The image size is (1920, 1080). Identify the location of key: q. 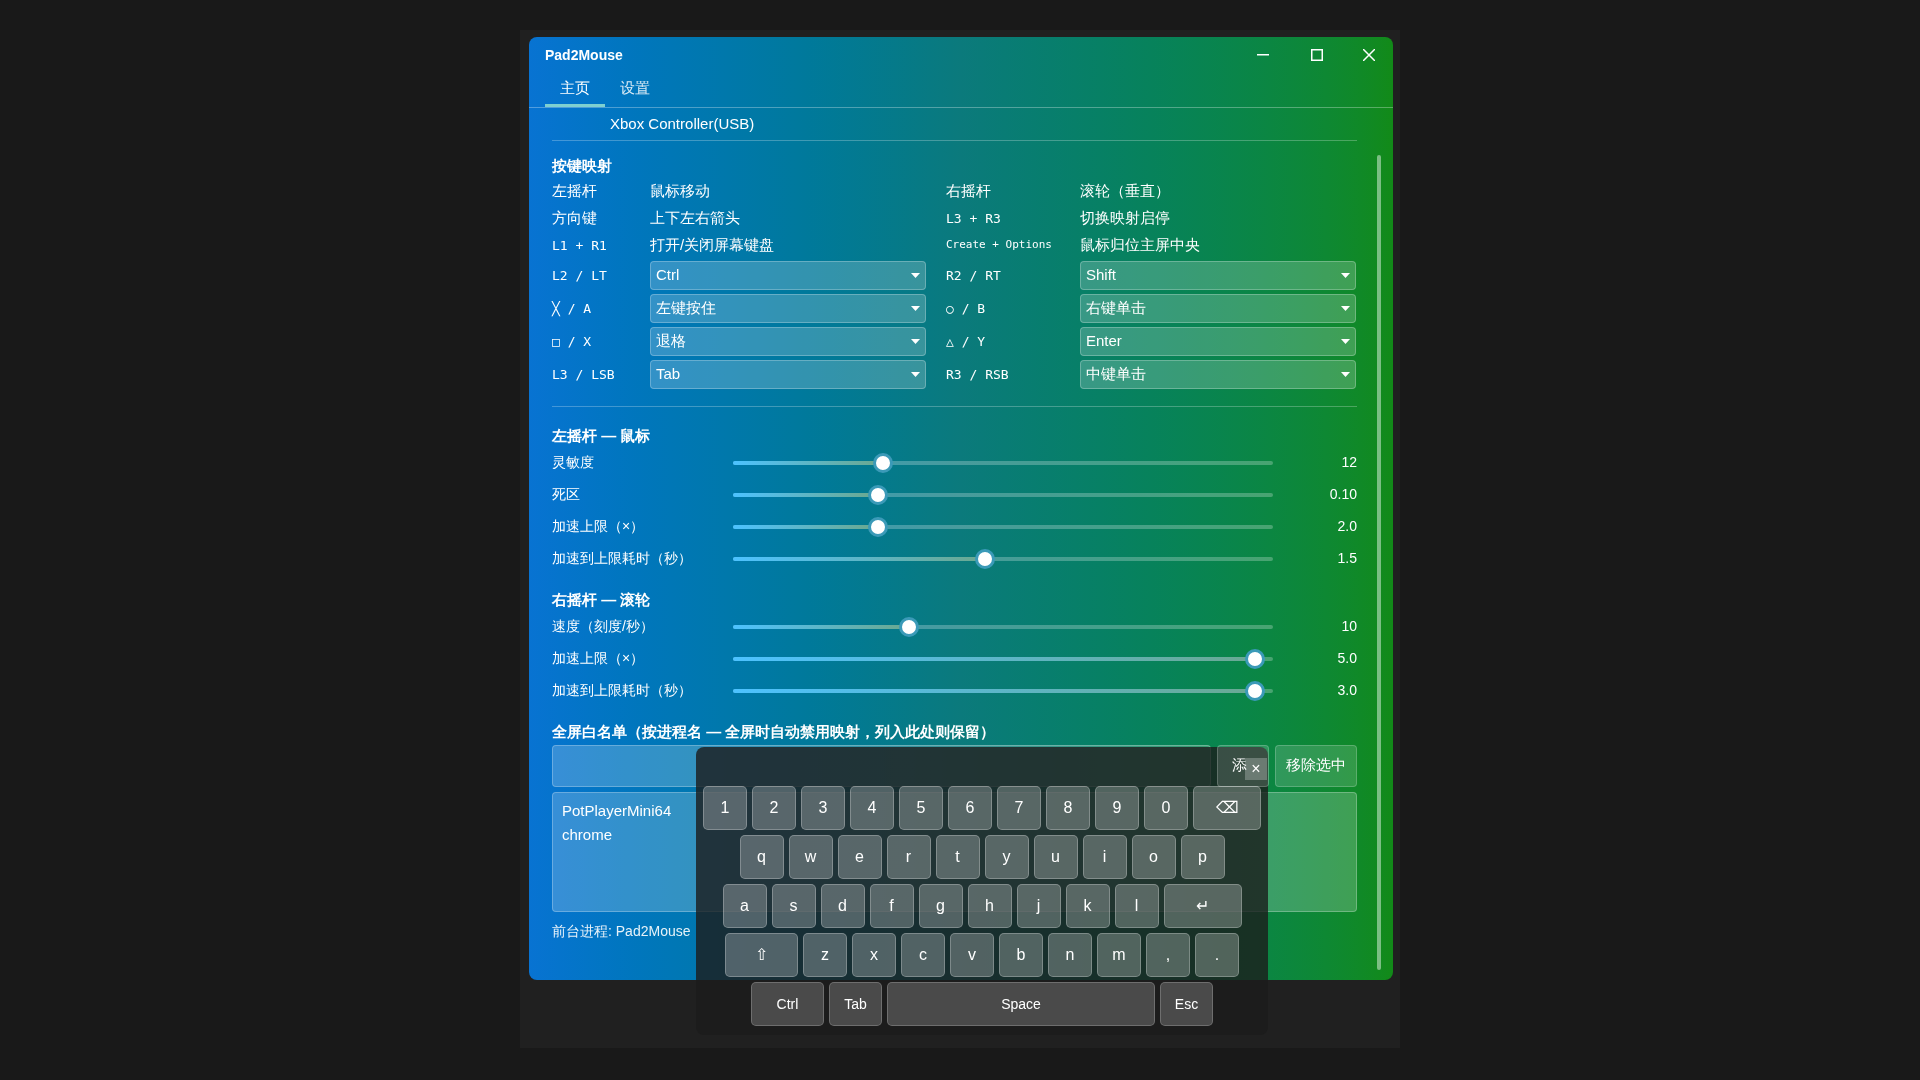
(761, 857).